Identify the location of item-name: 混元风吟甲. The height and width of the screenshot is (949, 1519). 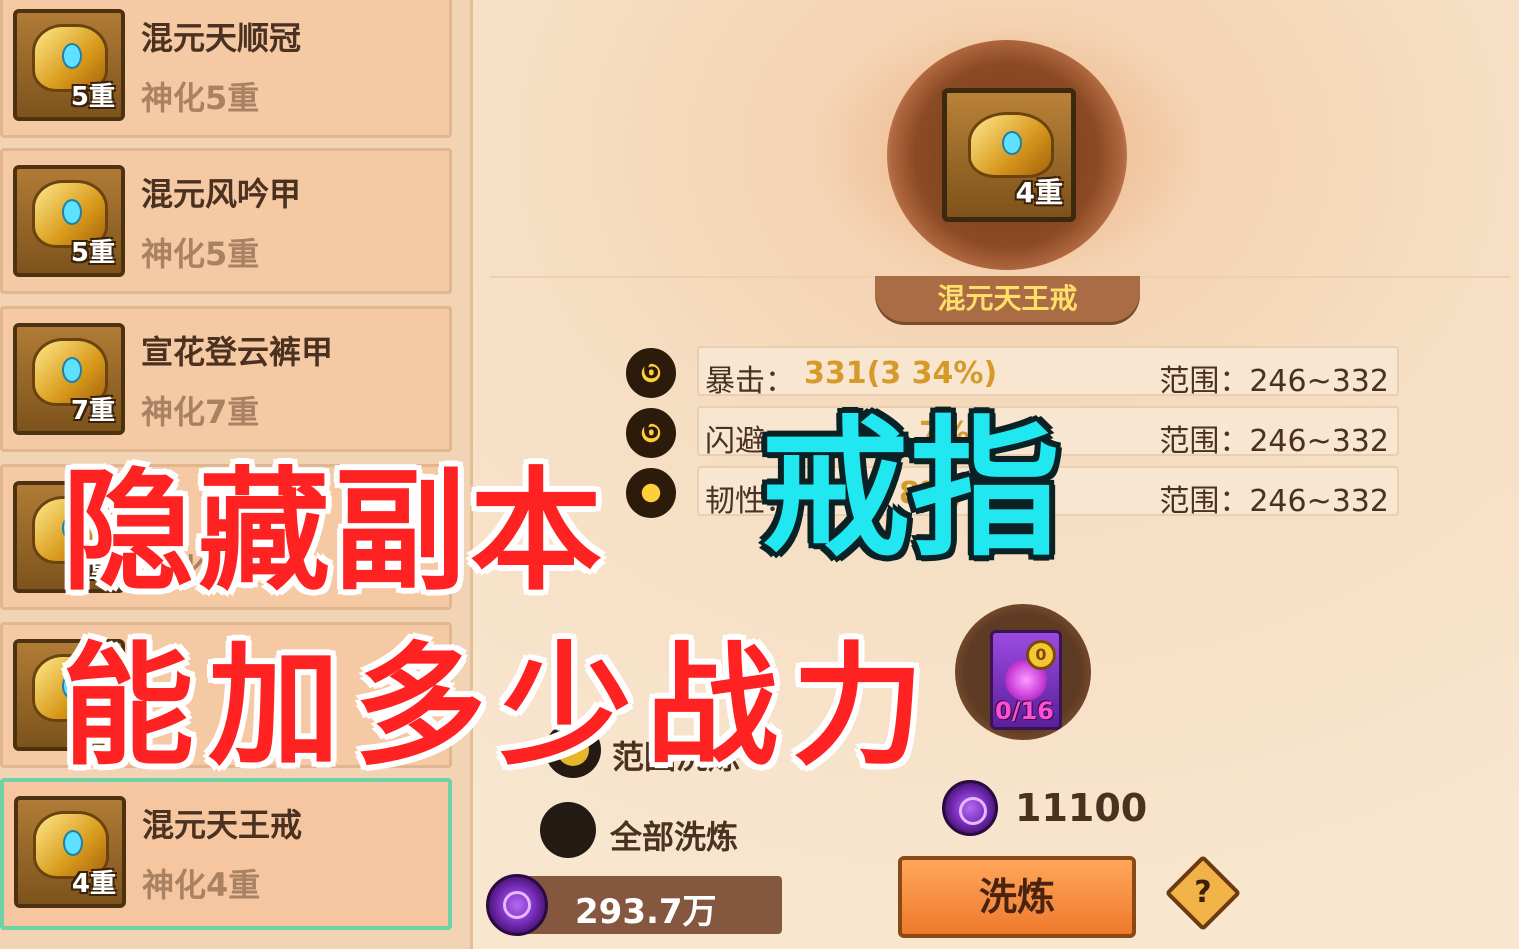
(221, 194).